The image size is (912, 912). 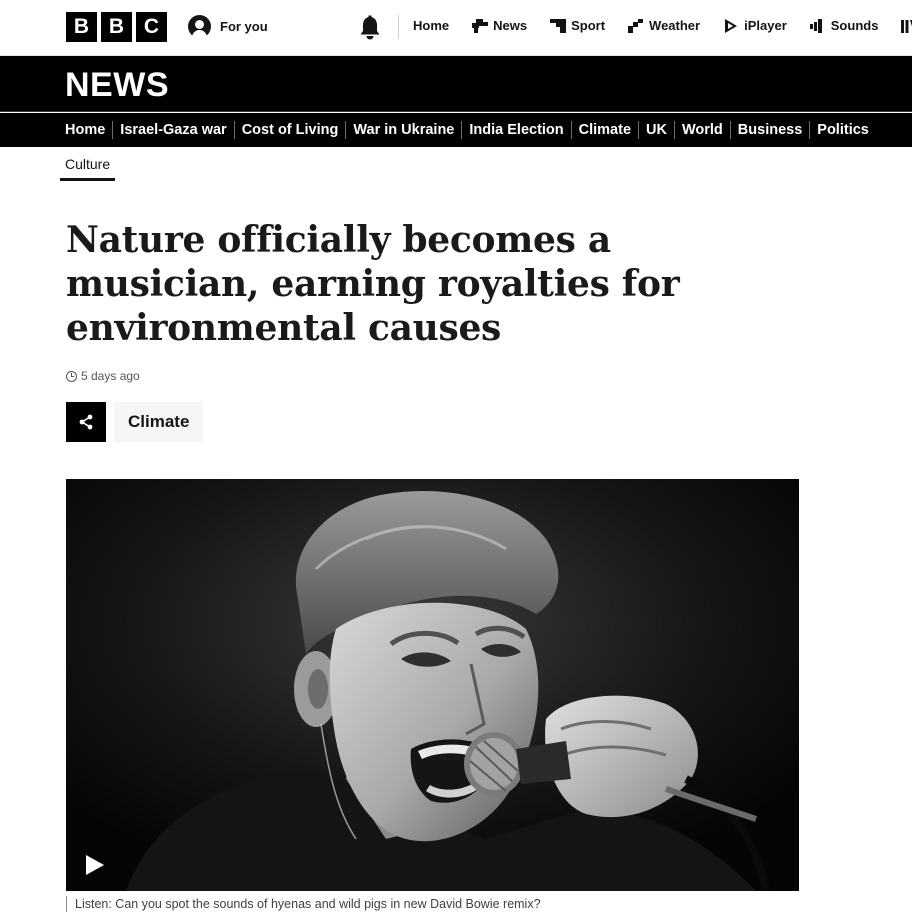 What do you see at coordinates (480, 25) in the screenshot?
I see `news-icon` at bounding box center [480, 25].